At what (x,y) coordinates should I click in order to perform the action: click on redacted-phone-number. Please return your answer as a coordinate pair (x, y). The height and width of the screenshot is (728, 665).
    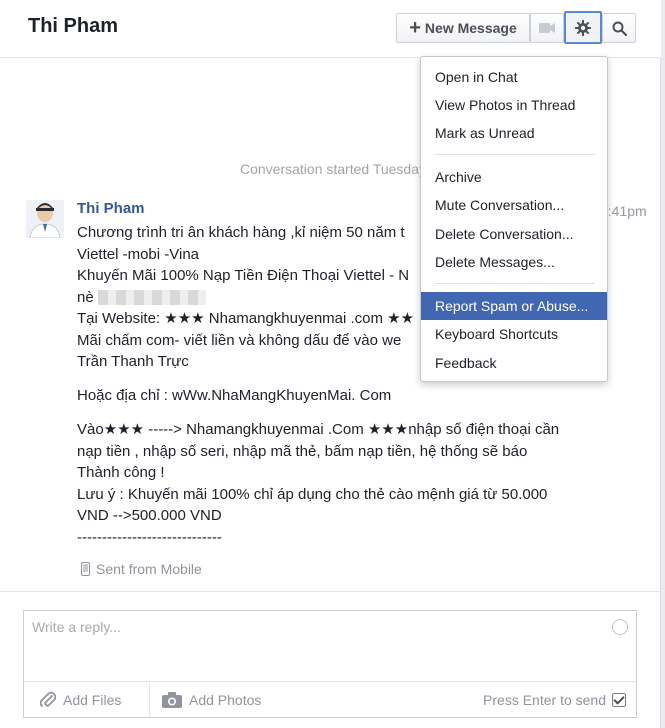
    Looking at the image, I should click on (151, 298).